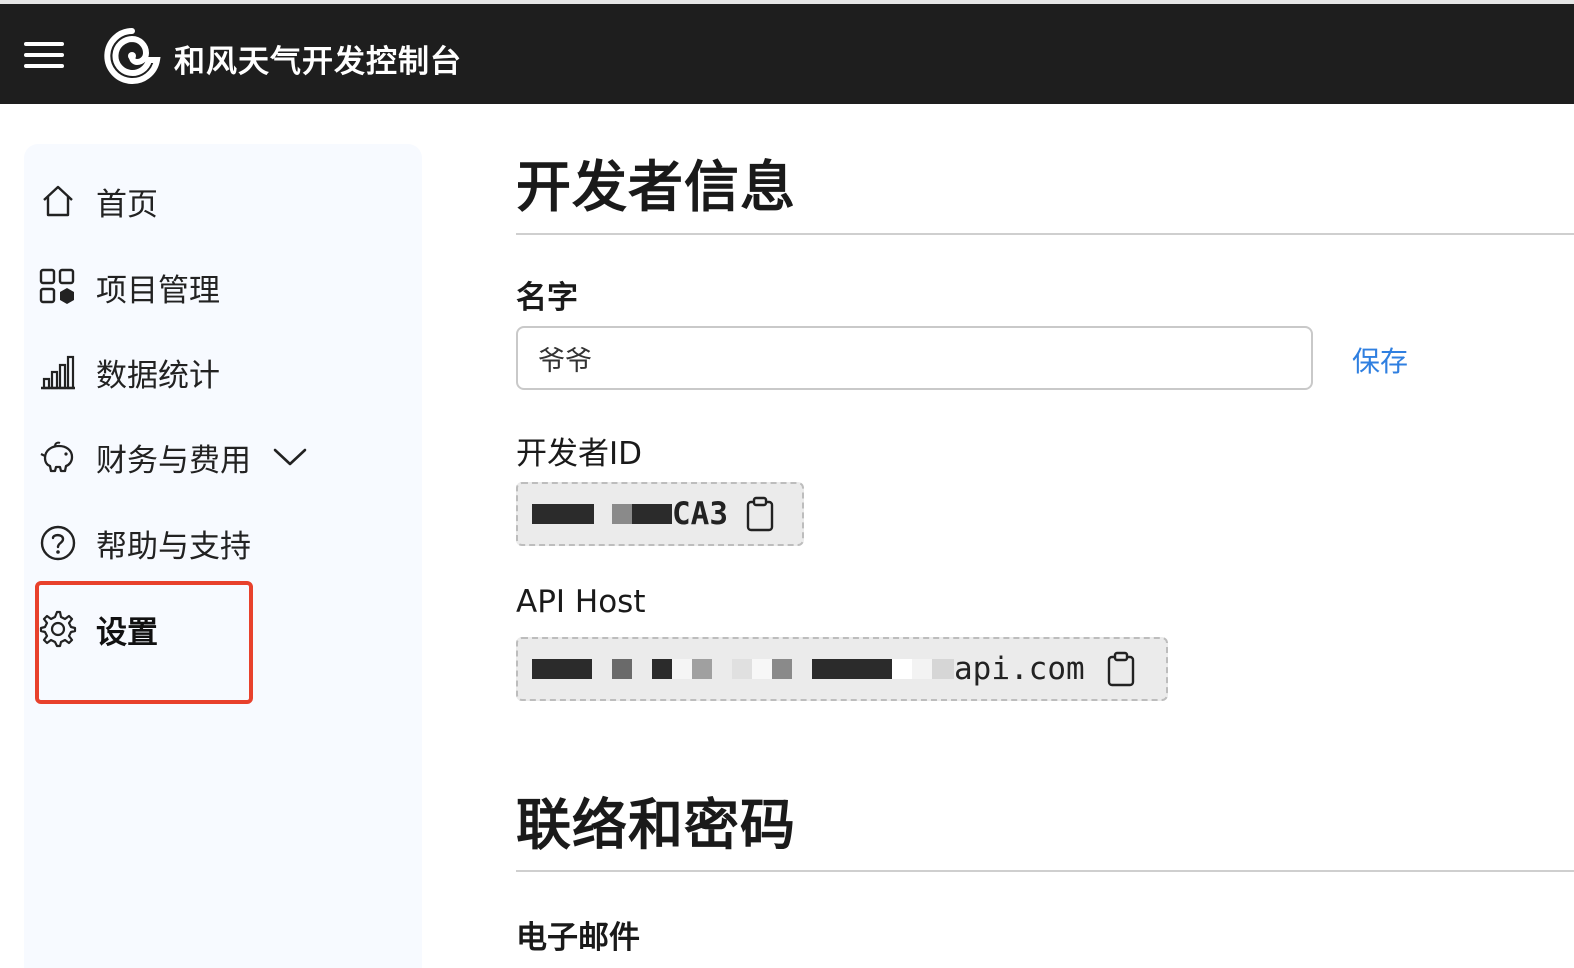 Image resolution: width=1574 pixels, height=968 pixels. I want to click on sidebar-item-stats: 数据统计, so click(129, 372).